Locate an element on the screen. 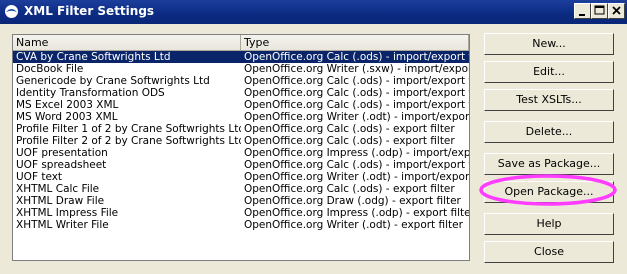 This screenshot has width=627, height=274. row-name-cell: UOF presentation is located at coordinates (62, 153).